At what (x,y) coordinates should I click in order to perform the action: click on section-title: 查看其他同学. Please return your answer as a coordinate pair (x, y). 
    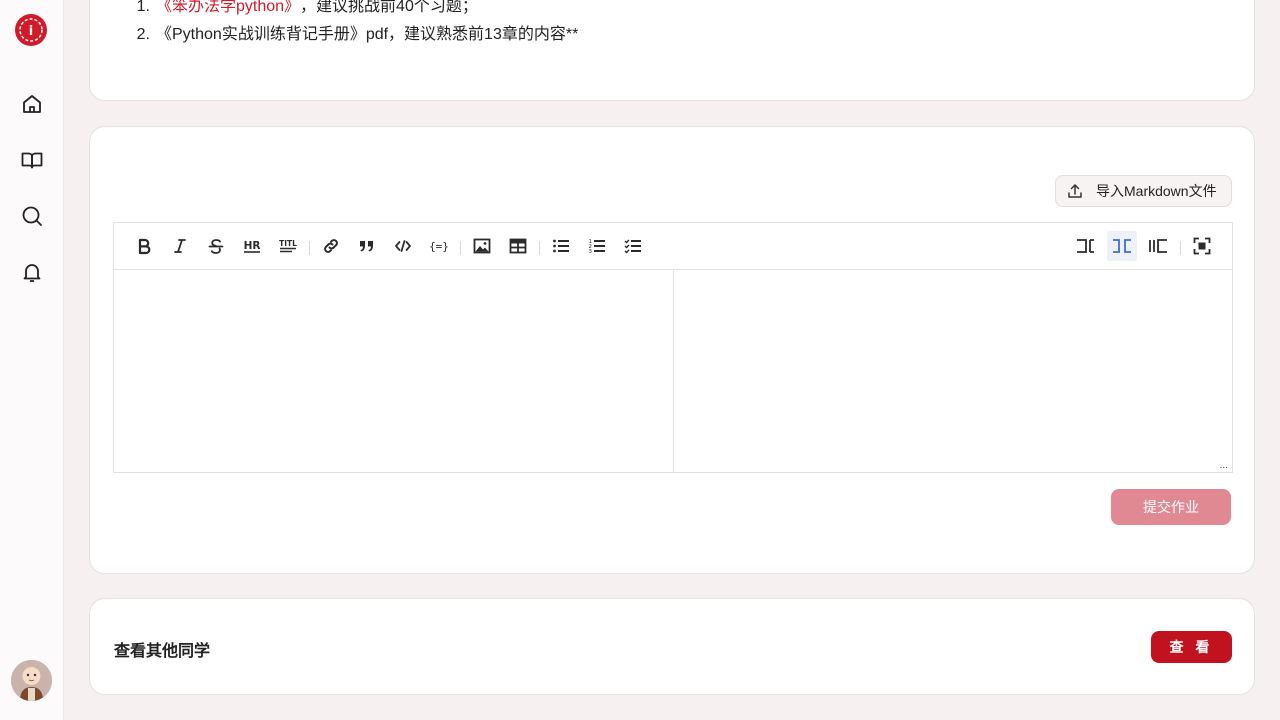
    Looking at the image, I should click on (162, 651).